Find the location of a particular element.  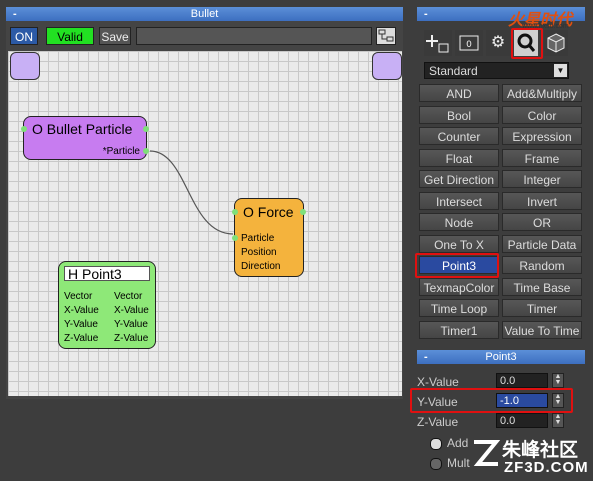

point3-panel-titlebar: - Point3 is located at coordinates (501, 357).